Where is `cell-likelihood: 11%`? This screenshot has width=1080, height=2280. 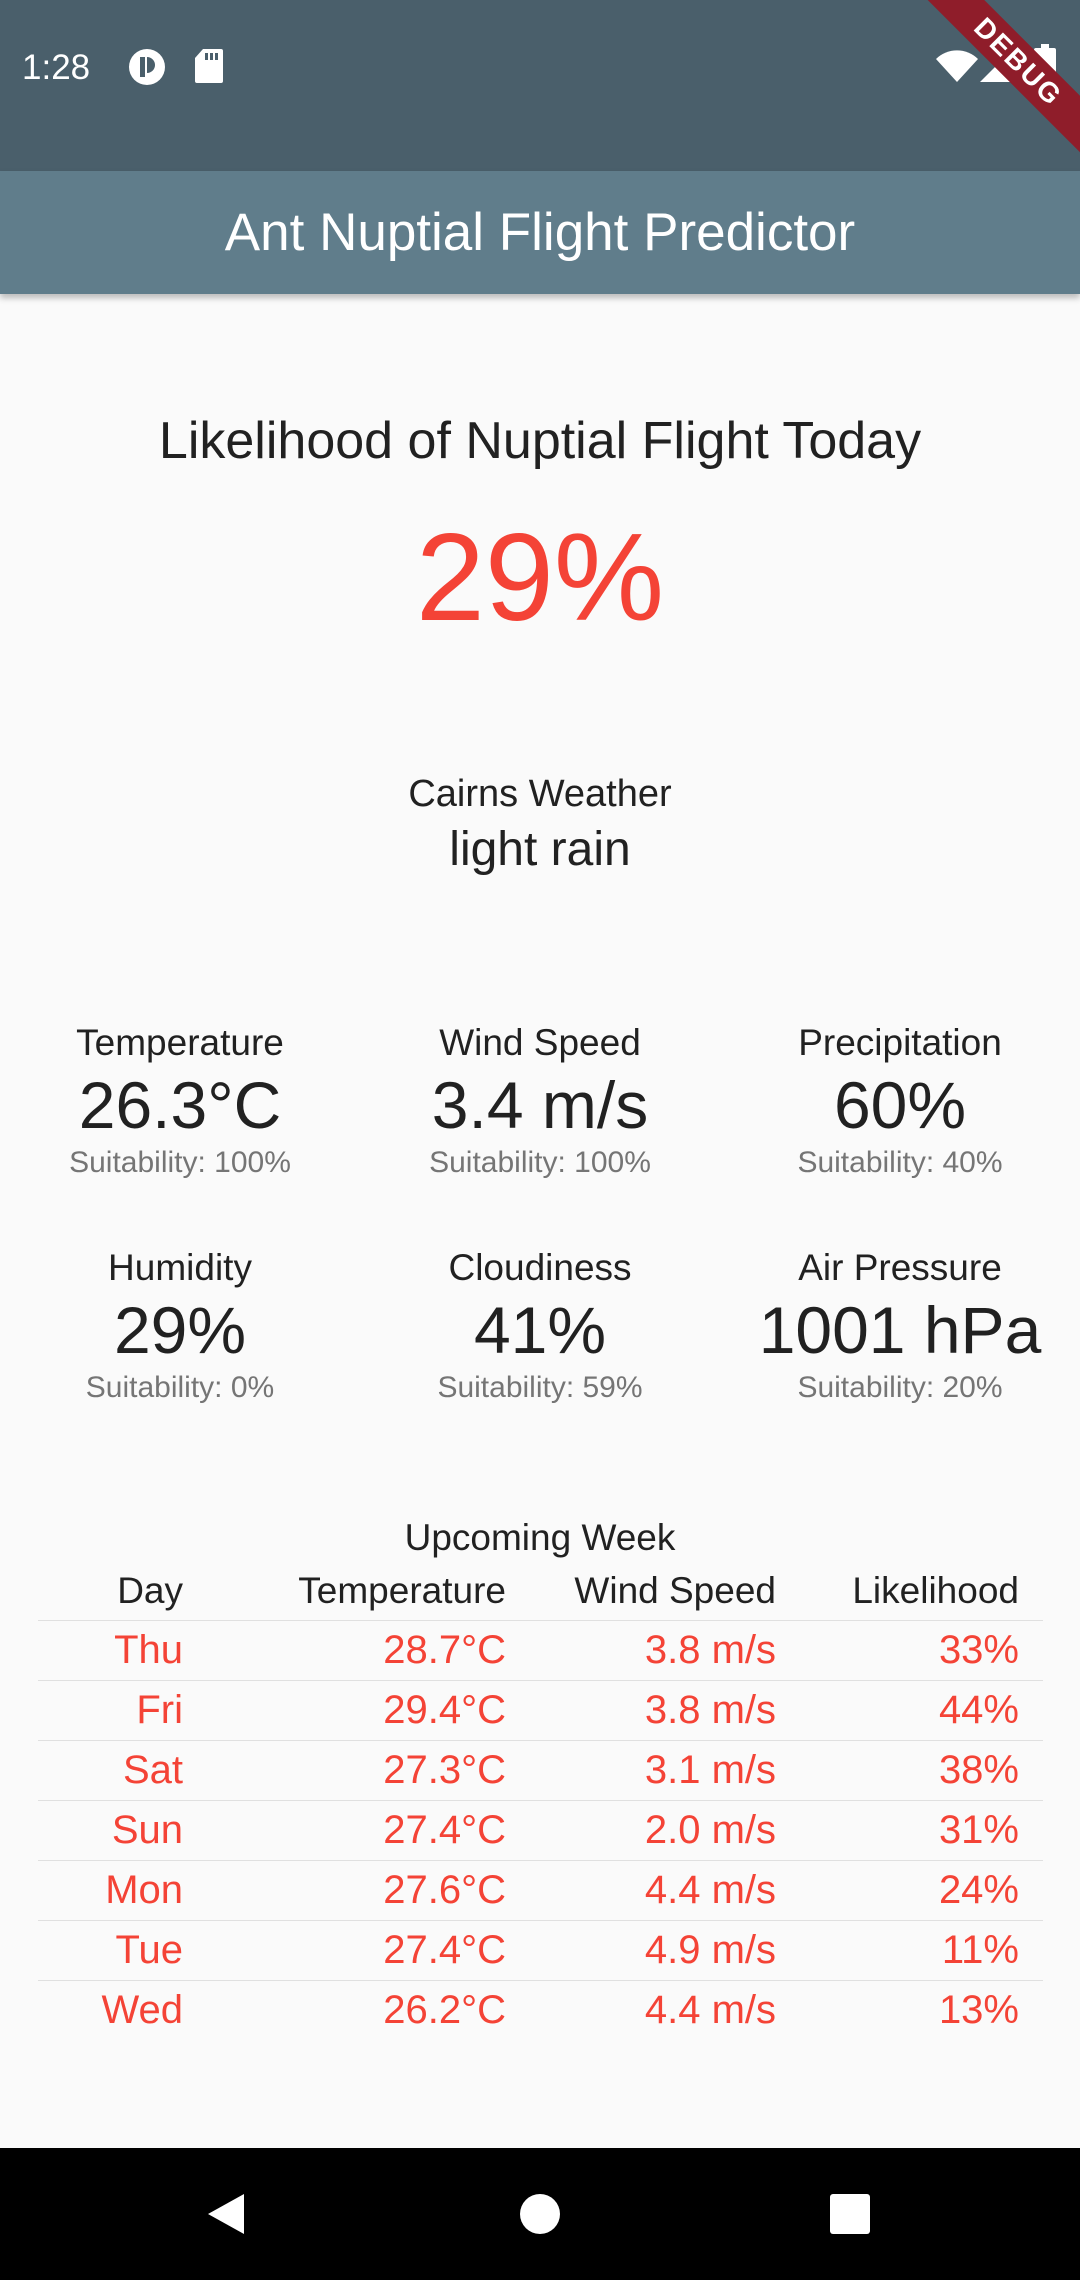 cell-likelihood: 11% is located at coordinates (897, 1950).